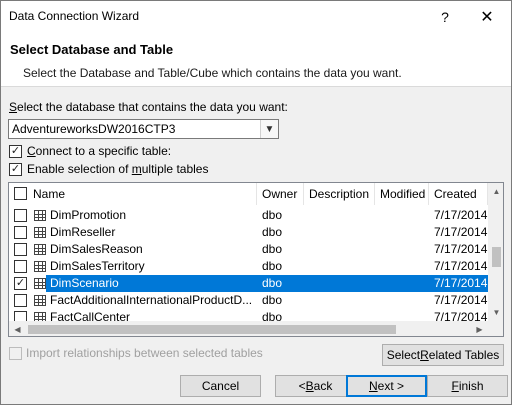 Image resolution: width=512 pixels, height=405 pixels. I want to click on row-name: DimSalesTerritory, so click(97, 266).